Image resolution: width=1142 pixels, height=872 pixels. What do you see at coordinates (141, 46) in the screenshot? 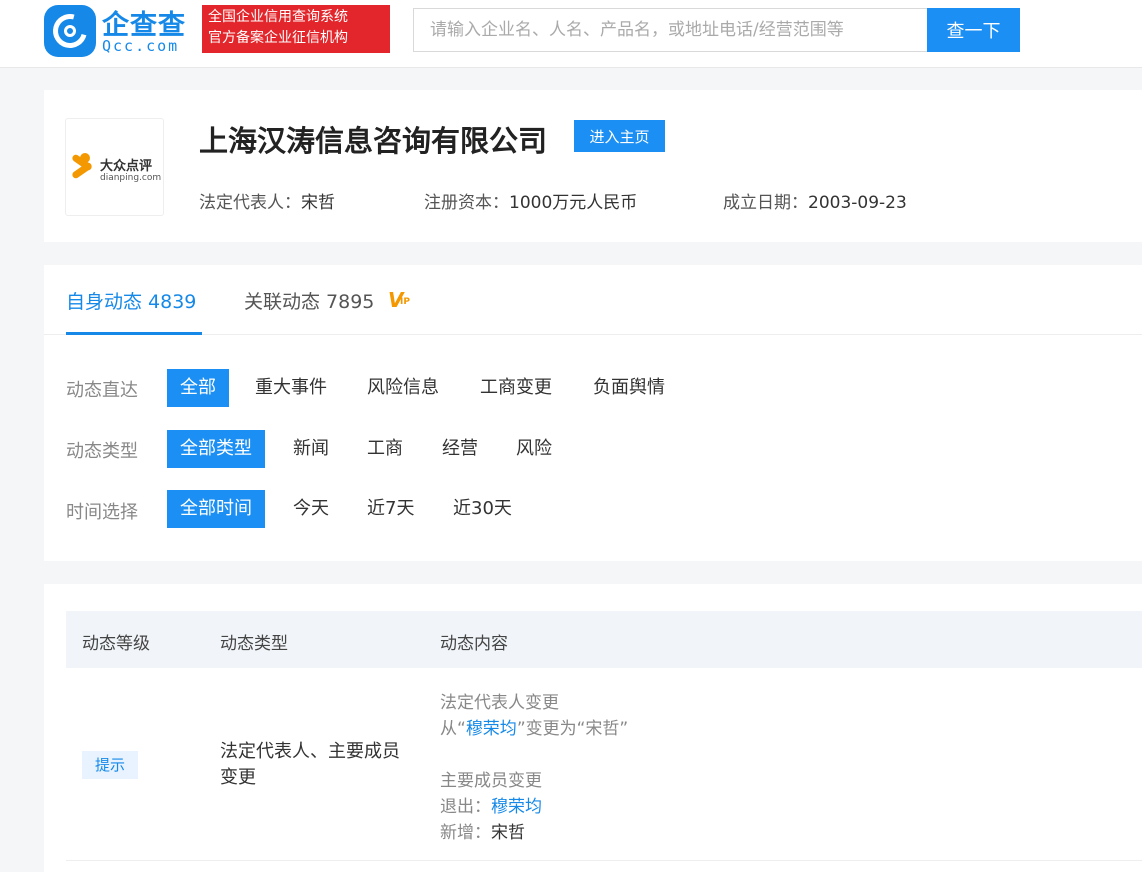
I see `brand-domain: Qcc.com` at bounding box center [141, 46].